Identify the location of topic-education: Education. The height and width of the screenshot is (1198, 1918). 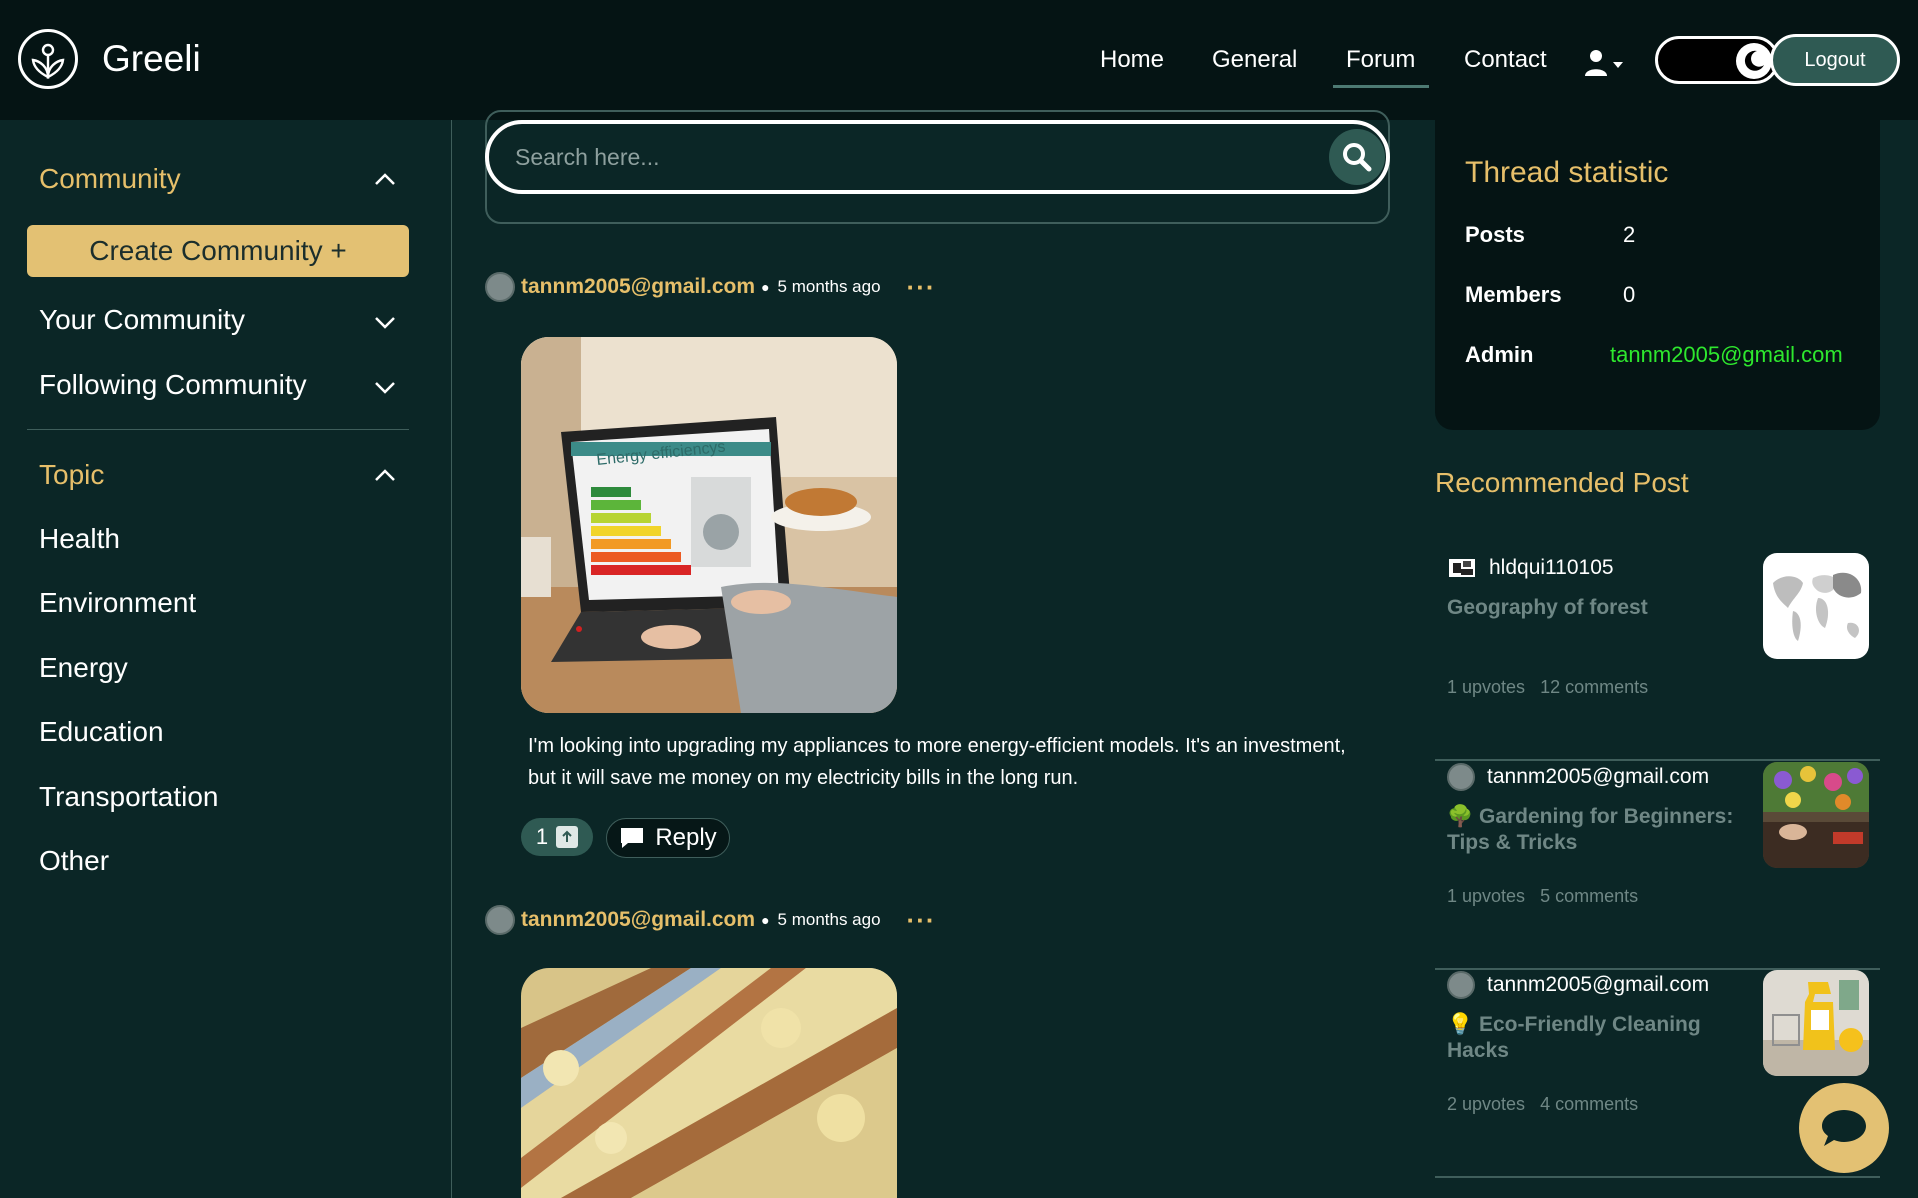
(101, 732).